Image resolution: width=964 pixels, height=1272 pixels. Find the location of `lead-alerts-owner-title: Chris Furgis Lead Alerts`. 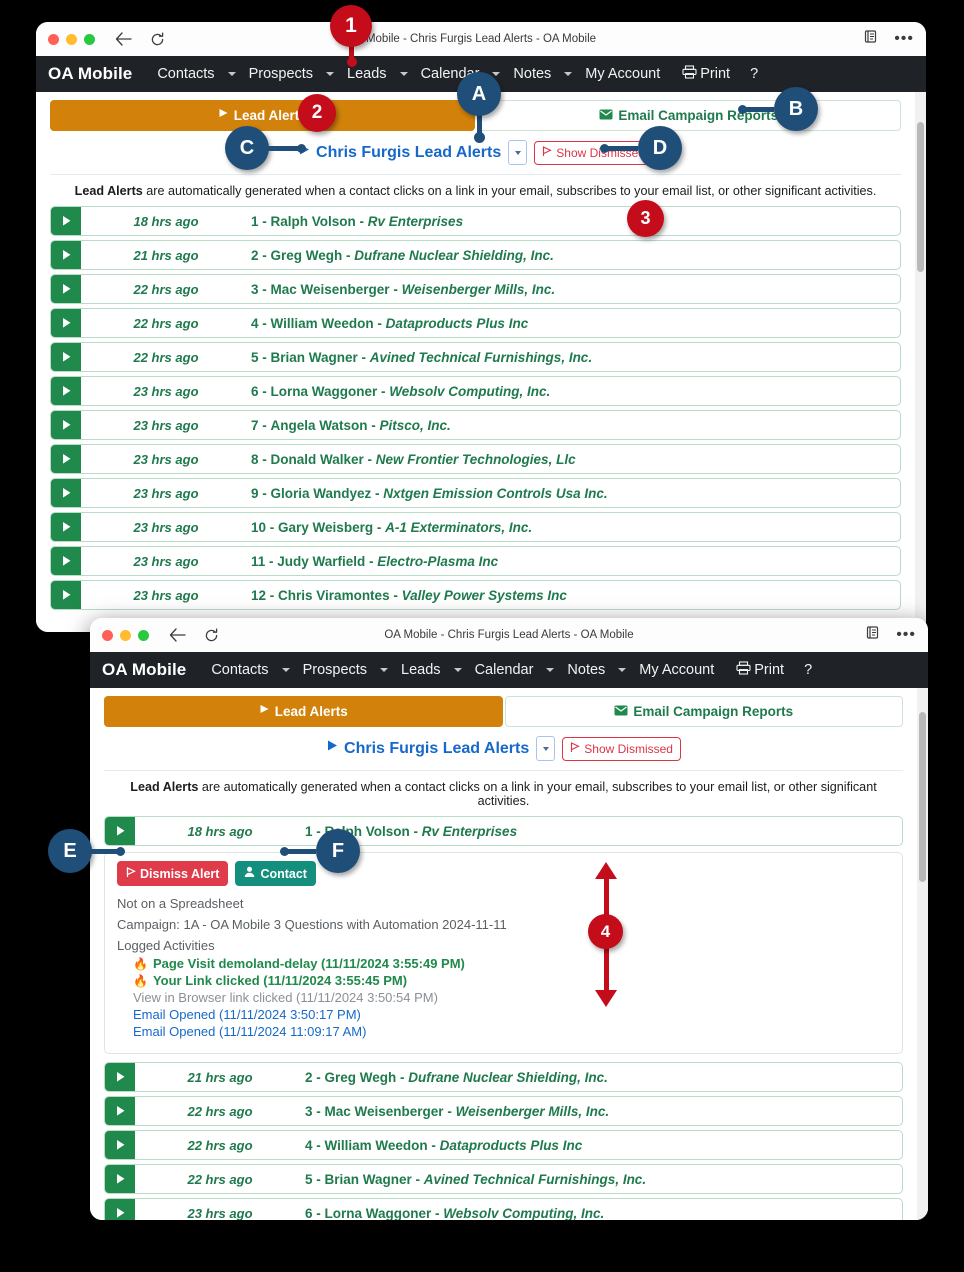

lead-alerts-owner-title: Chris Furgis Lead Alerts is located at coordinates (427, 748).